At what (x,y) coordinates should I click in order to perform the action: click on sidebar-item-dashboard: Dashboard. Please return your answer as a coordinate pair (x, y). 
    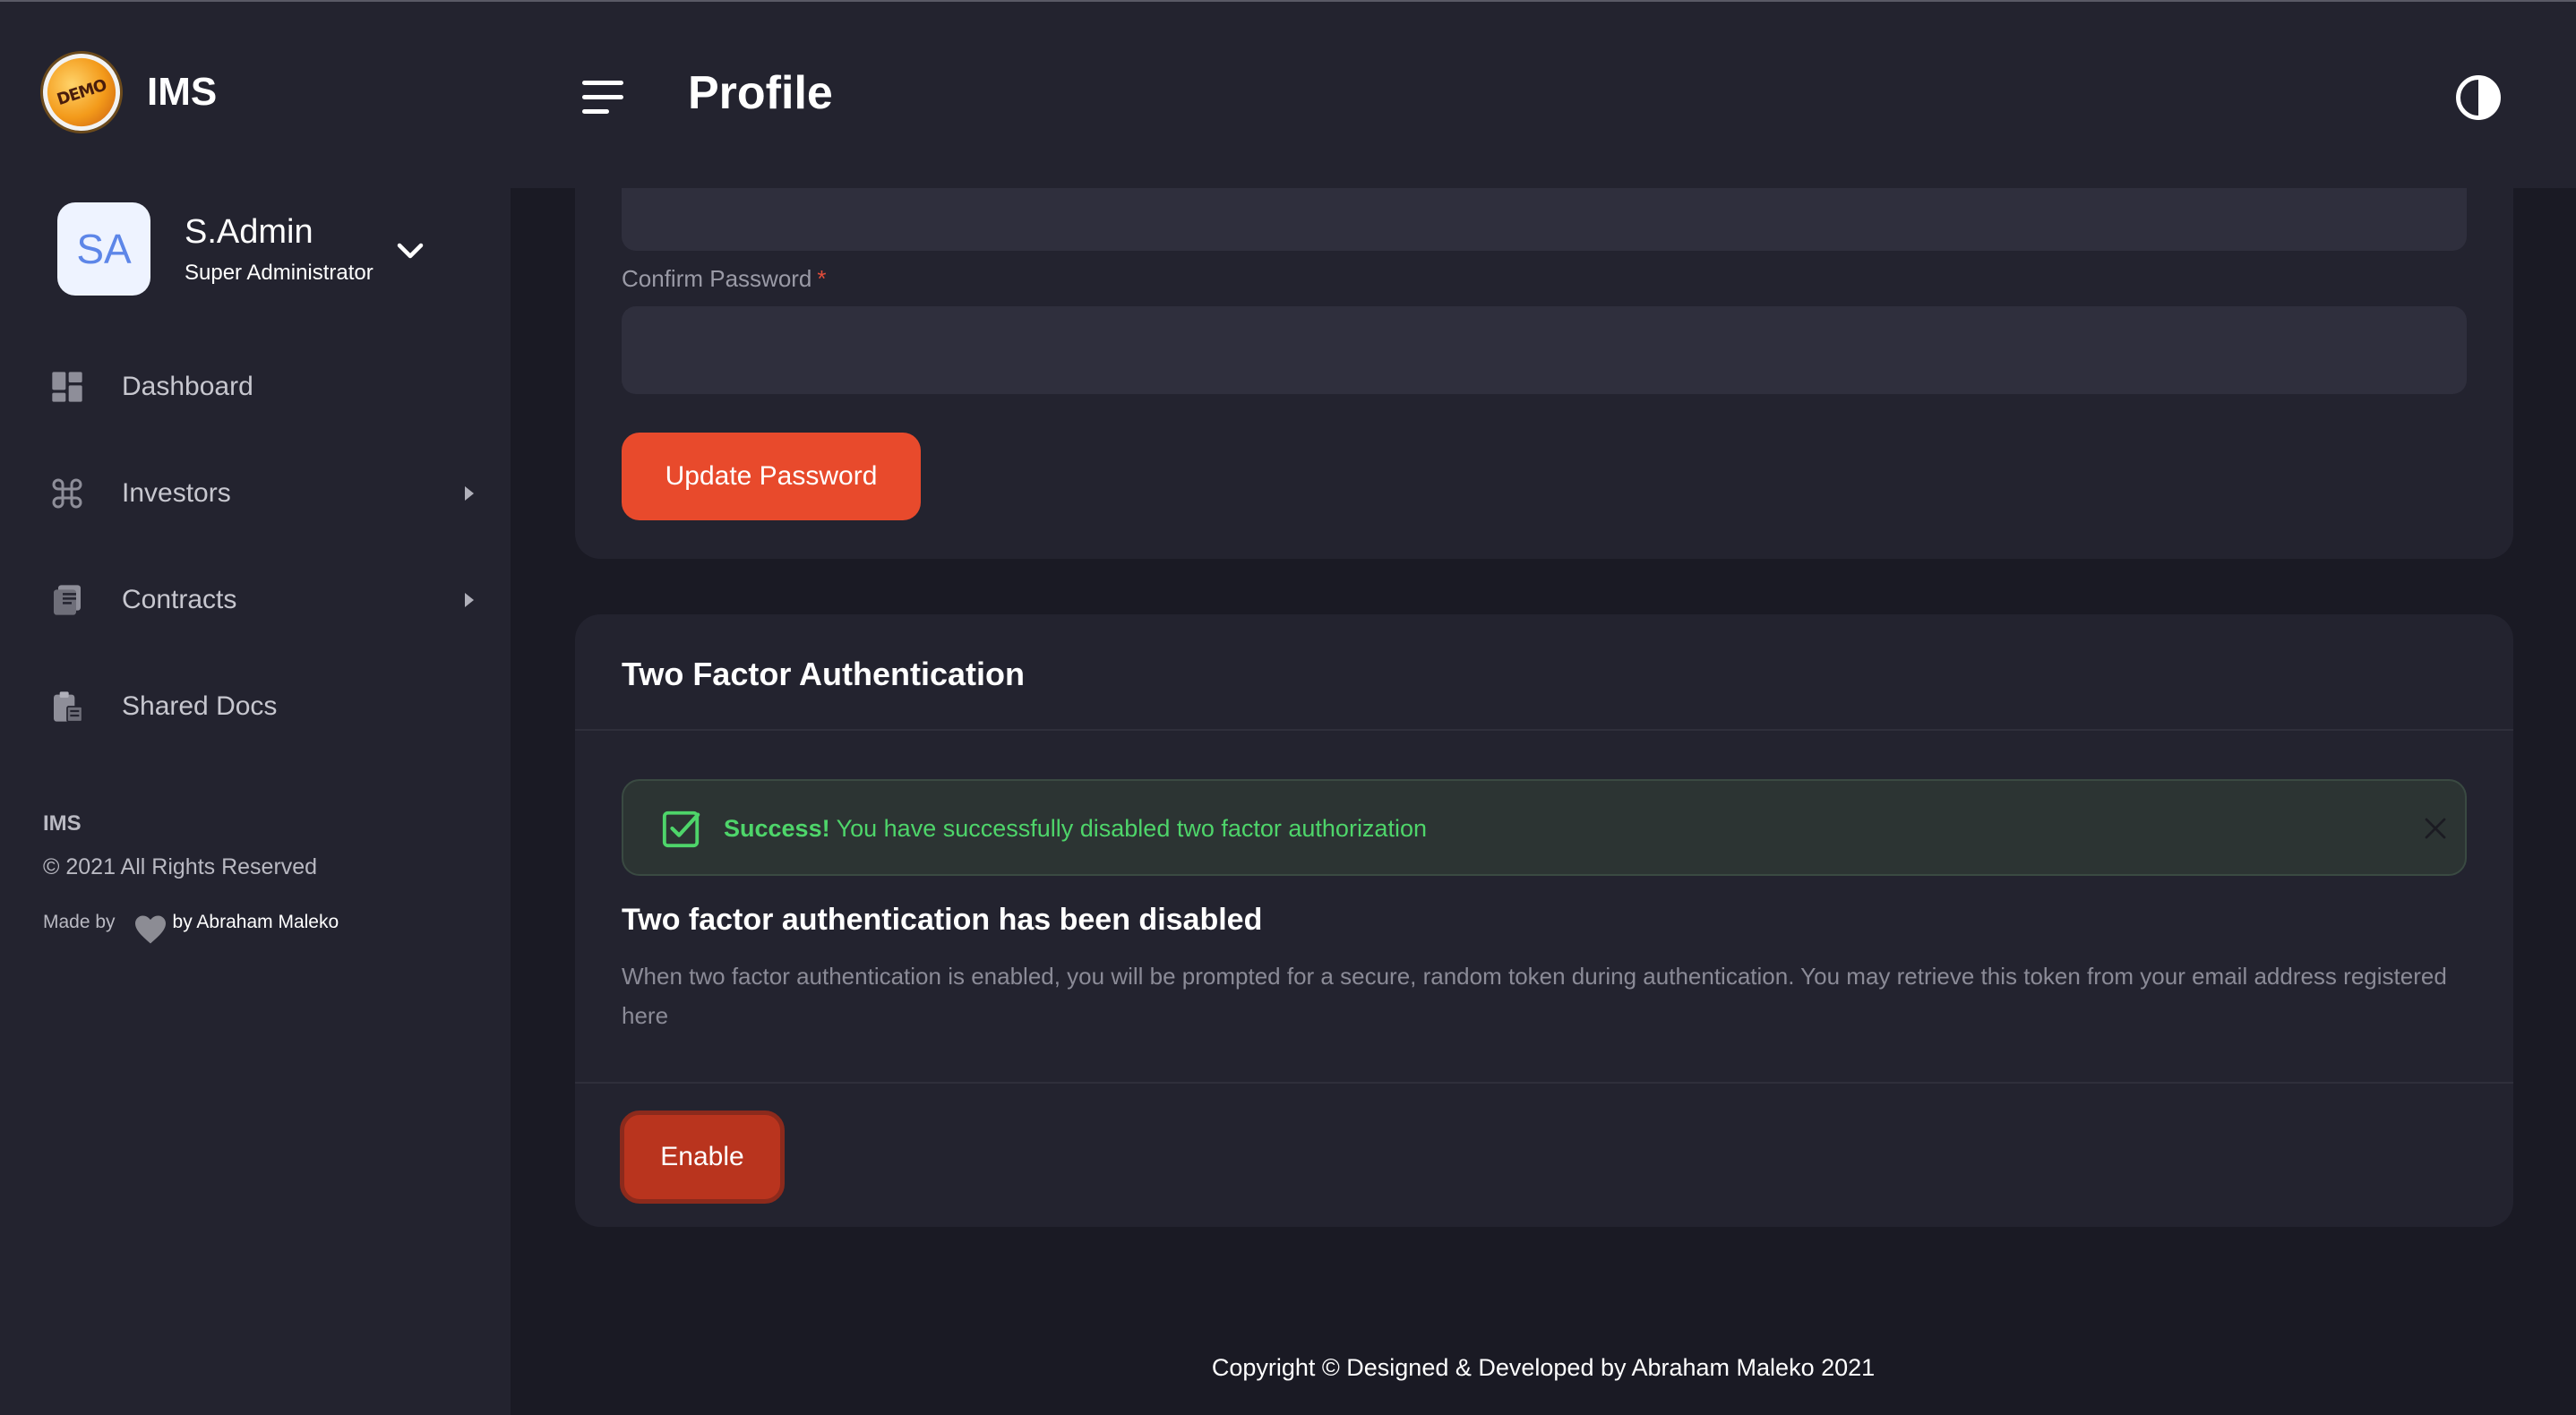
    Looking at the image, I should click on (255, 386).